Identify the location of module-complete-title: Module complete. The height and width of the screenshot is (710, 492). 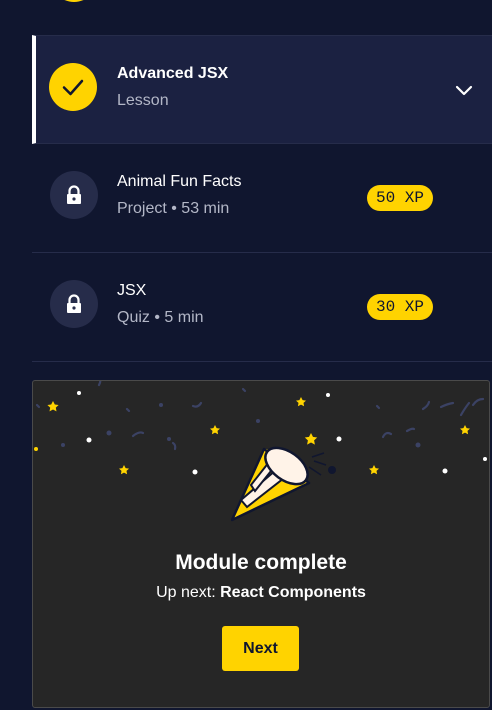
(261, 562).